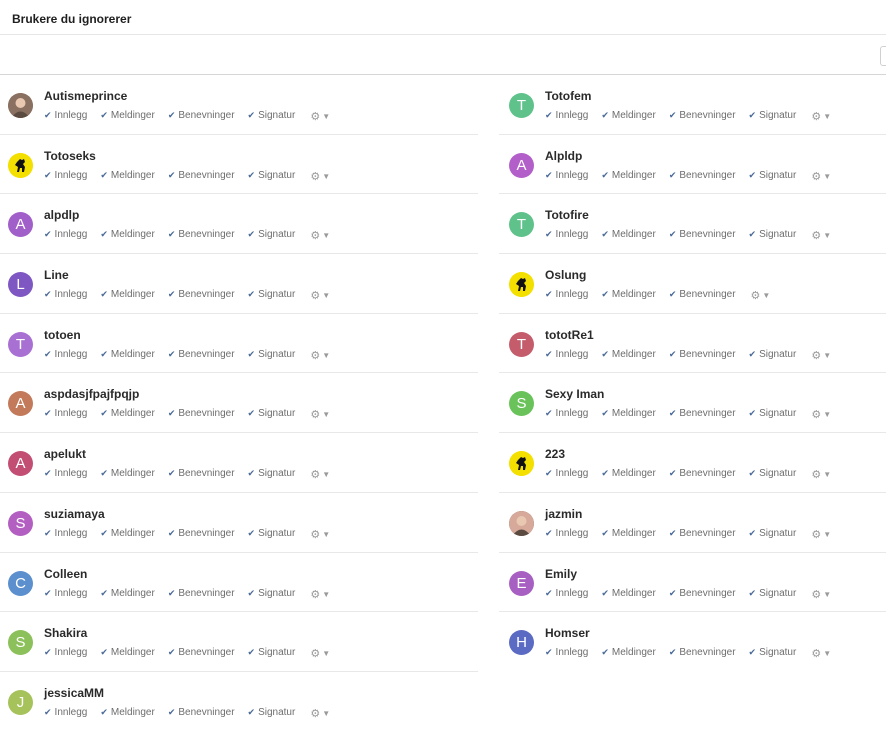 The image size is (886, 732). Describe the element at coordinates (20, 702) in the screenshot. I see `avatar: J` at that location.